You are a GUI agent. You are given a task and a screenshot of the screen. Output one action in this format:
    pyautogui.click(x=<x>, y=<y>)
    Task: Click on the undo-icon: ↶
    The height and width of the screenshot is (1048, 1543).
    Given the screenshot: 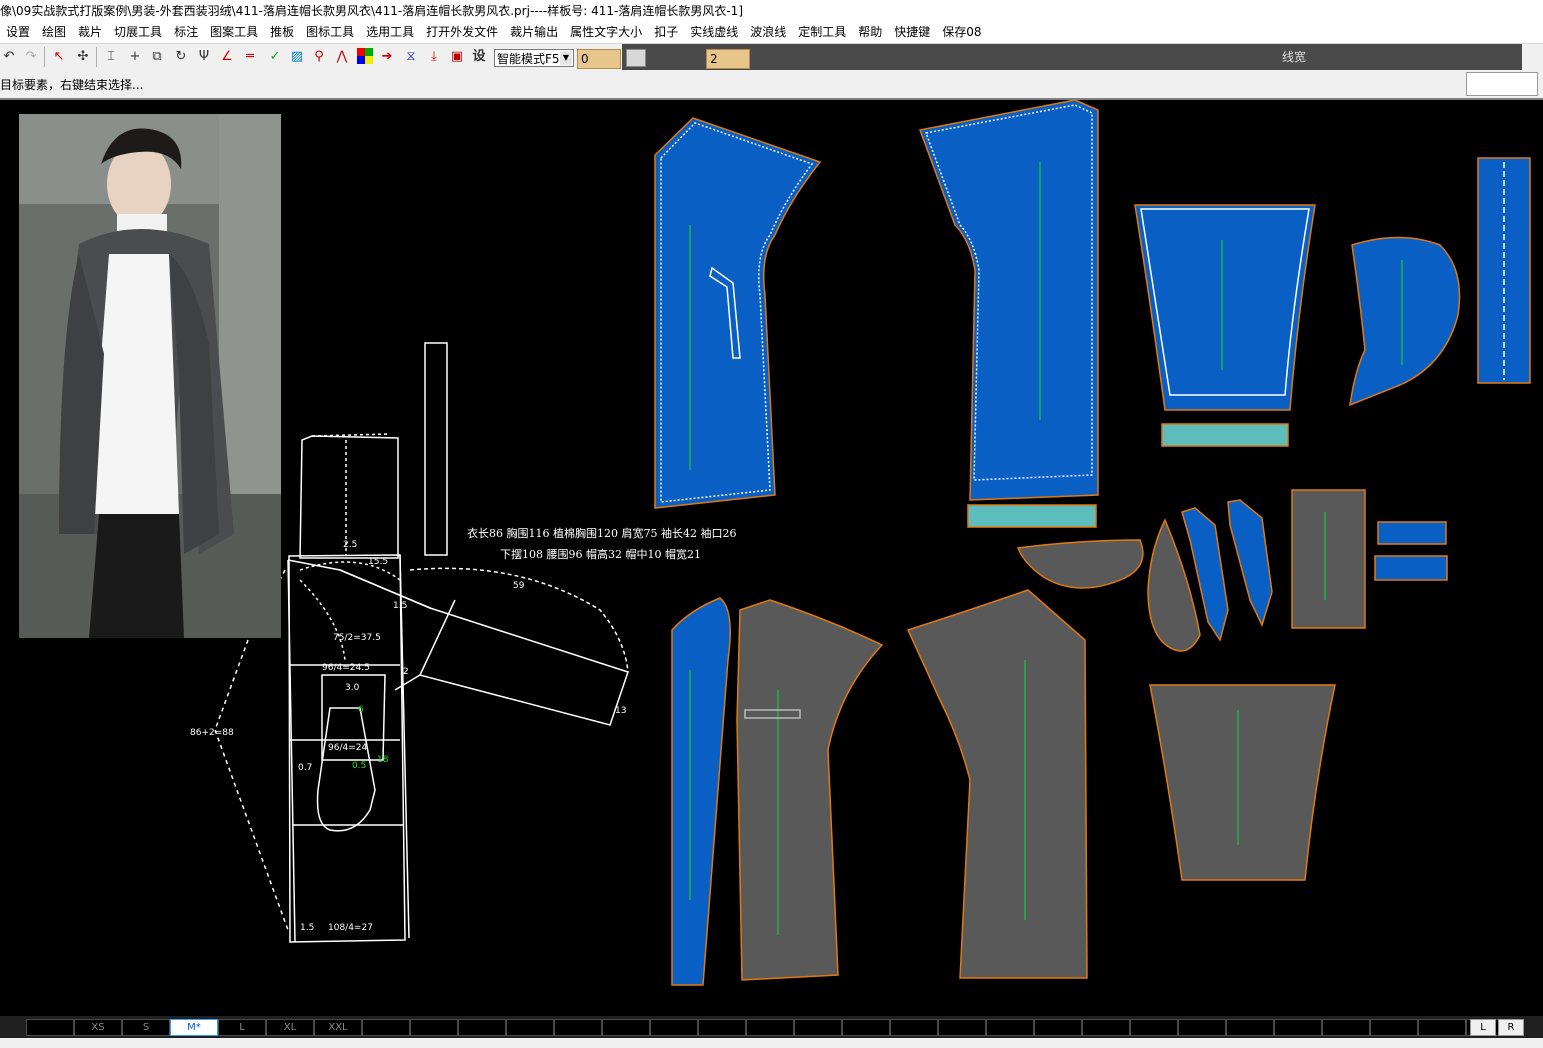 What is the action you would take?
    pyautogui.click(x=9, y=57)
    